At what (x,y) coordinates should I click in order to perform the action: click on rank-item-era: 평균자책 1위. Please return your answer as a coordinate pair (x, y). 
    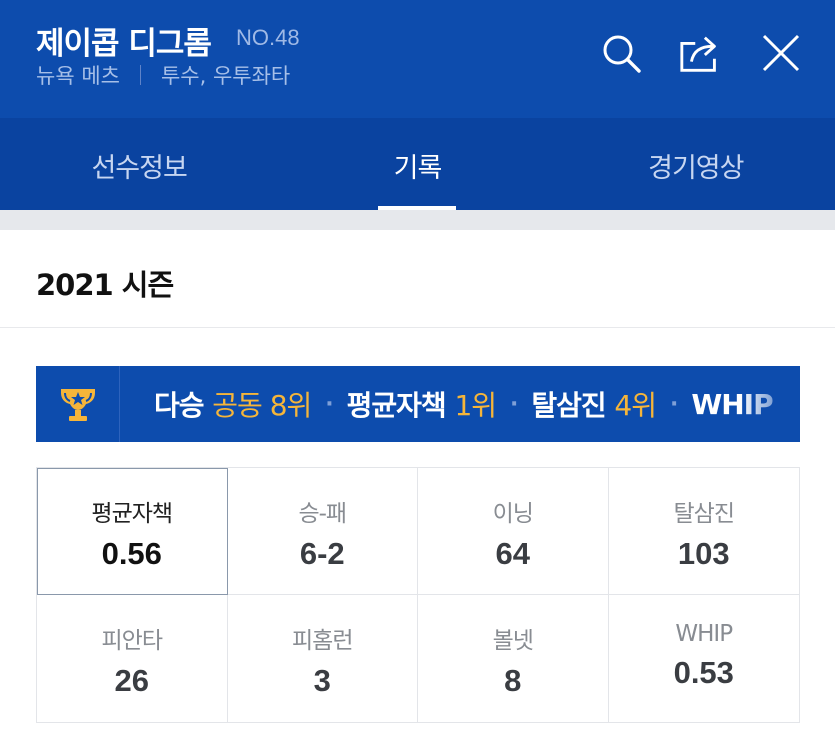
    Looking at the image, I should click on (421, 405).